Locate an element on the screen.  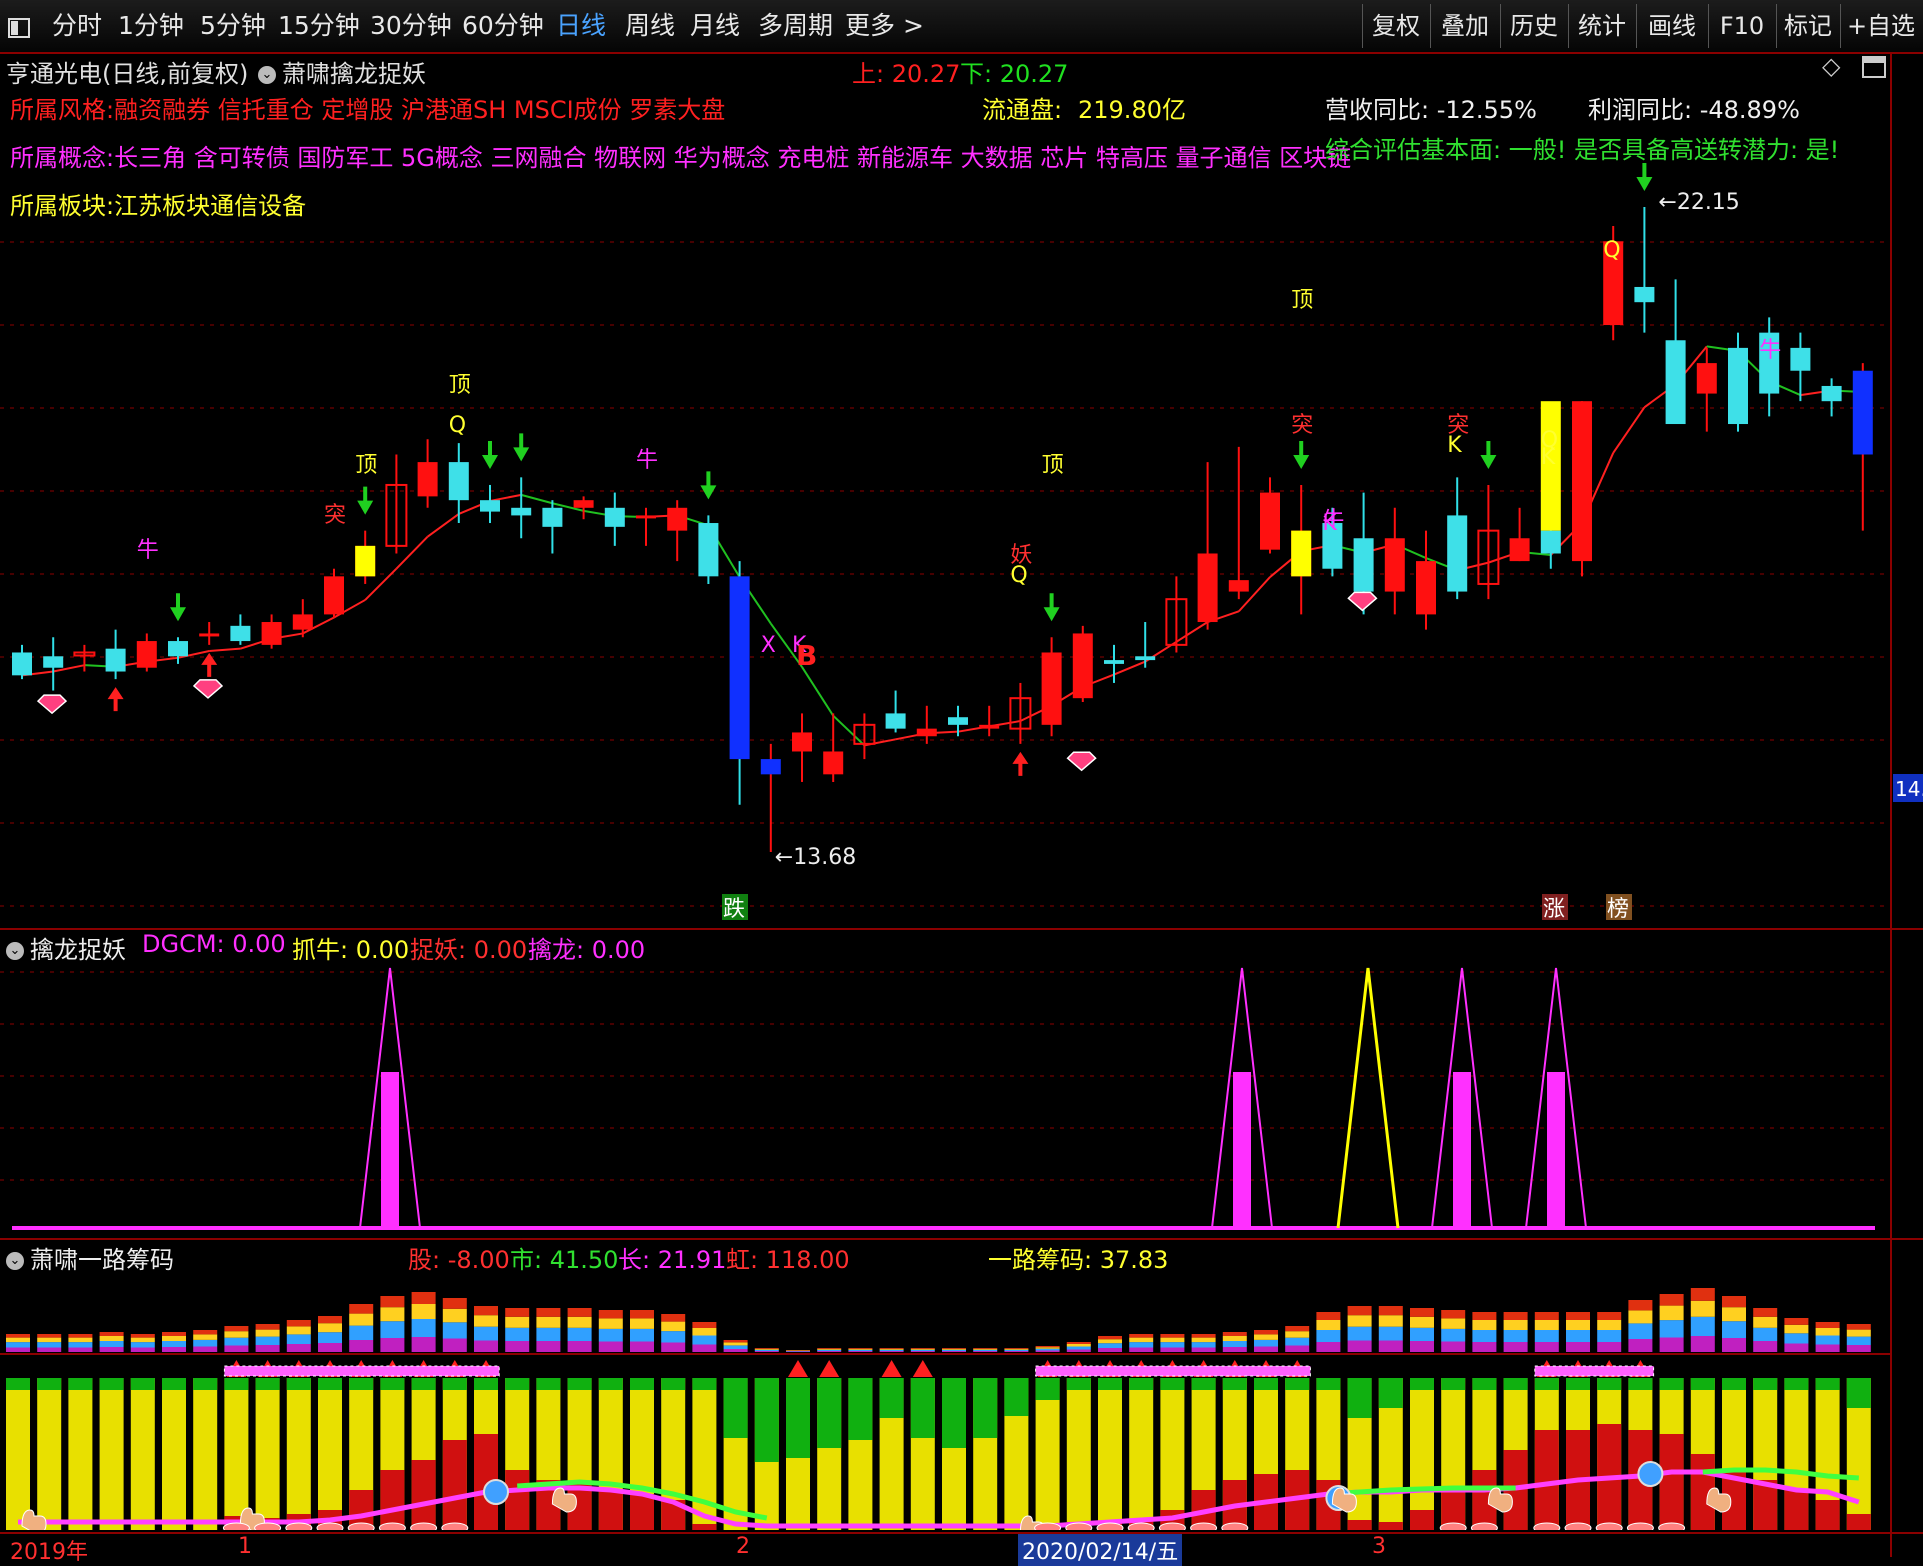
tab-6: 日线 is located at coordinates (581, 26).